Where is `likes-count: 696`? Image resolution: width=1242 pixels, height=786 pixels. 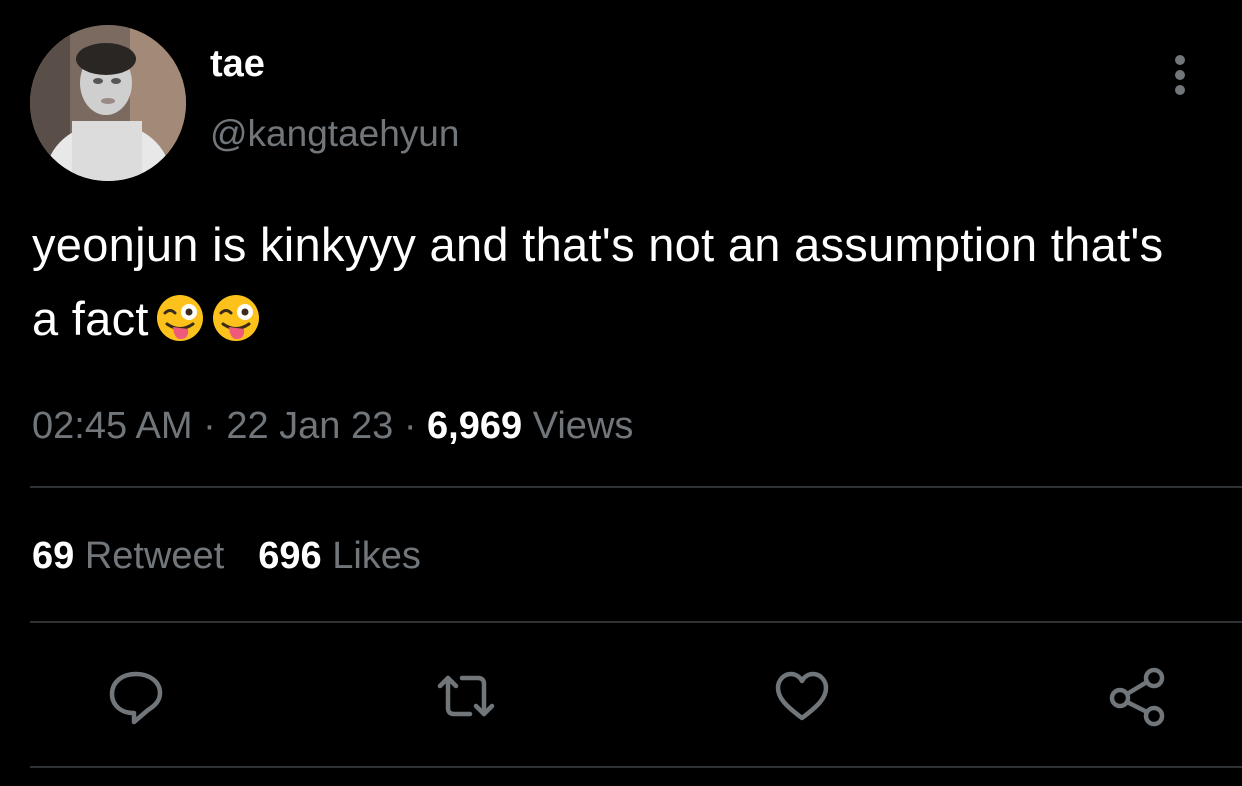 likes-count: 696 is located at coordinates (290, 556).